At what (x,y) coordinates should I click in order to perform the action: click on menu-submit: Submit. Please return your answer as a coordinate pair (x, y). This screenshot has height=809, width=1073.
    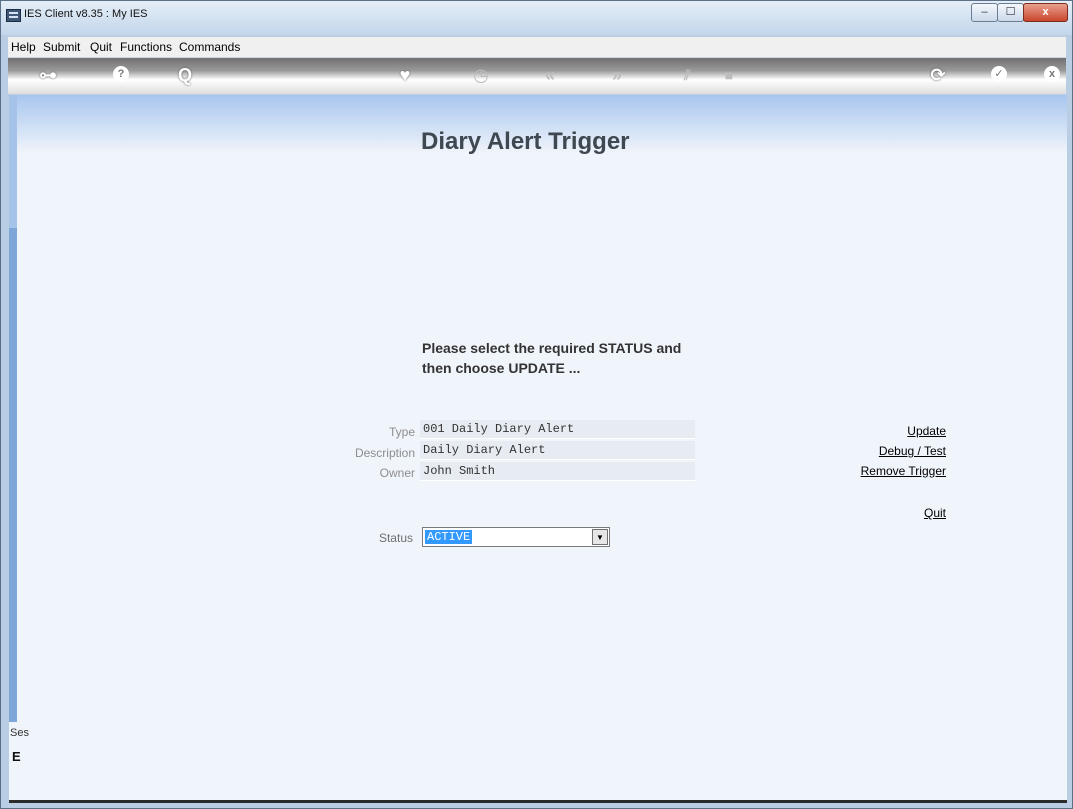
    Looking at the image, I should click on (61, 47).